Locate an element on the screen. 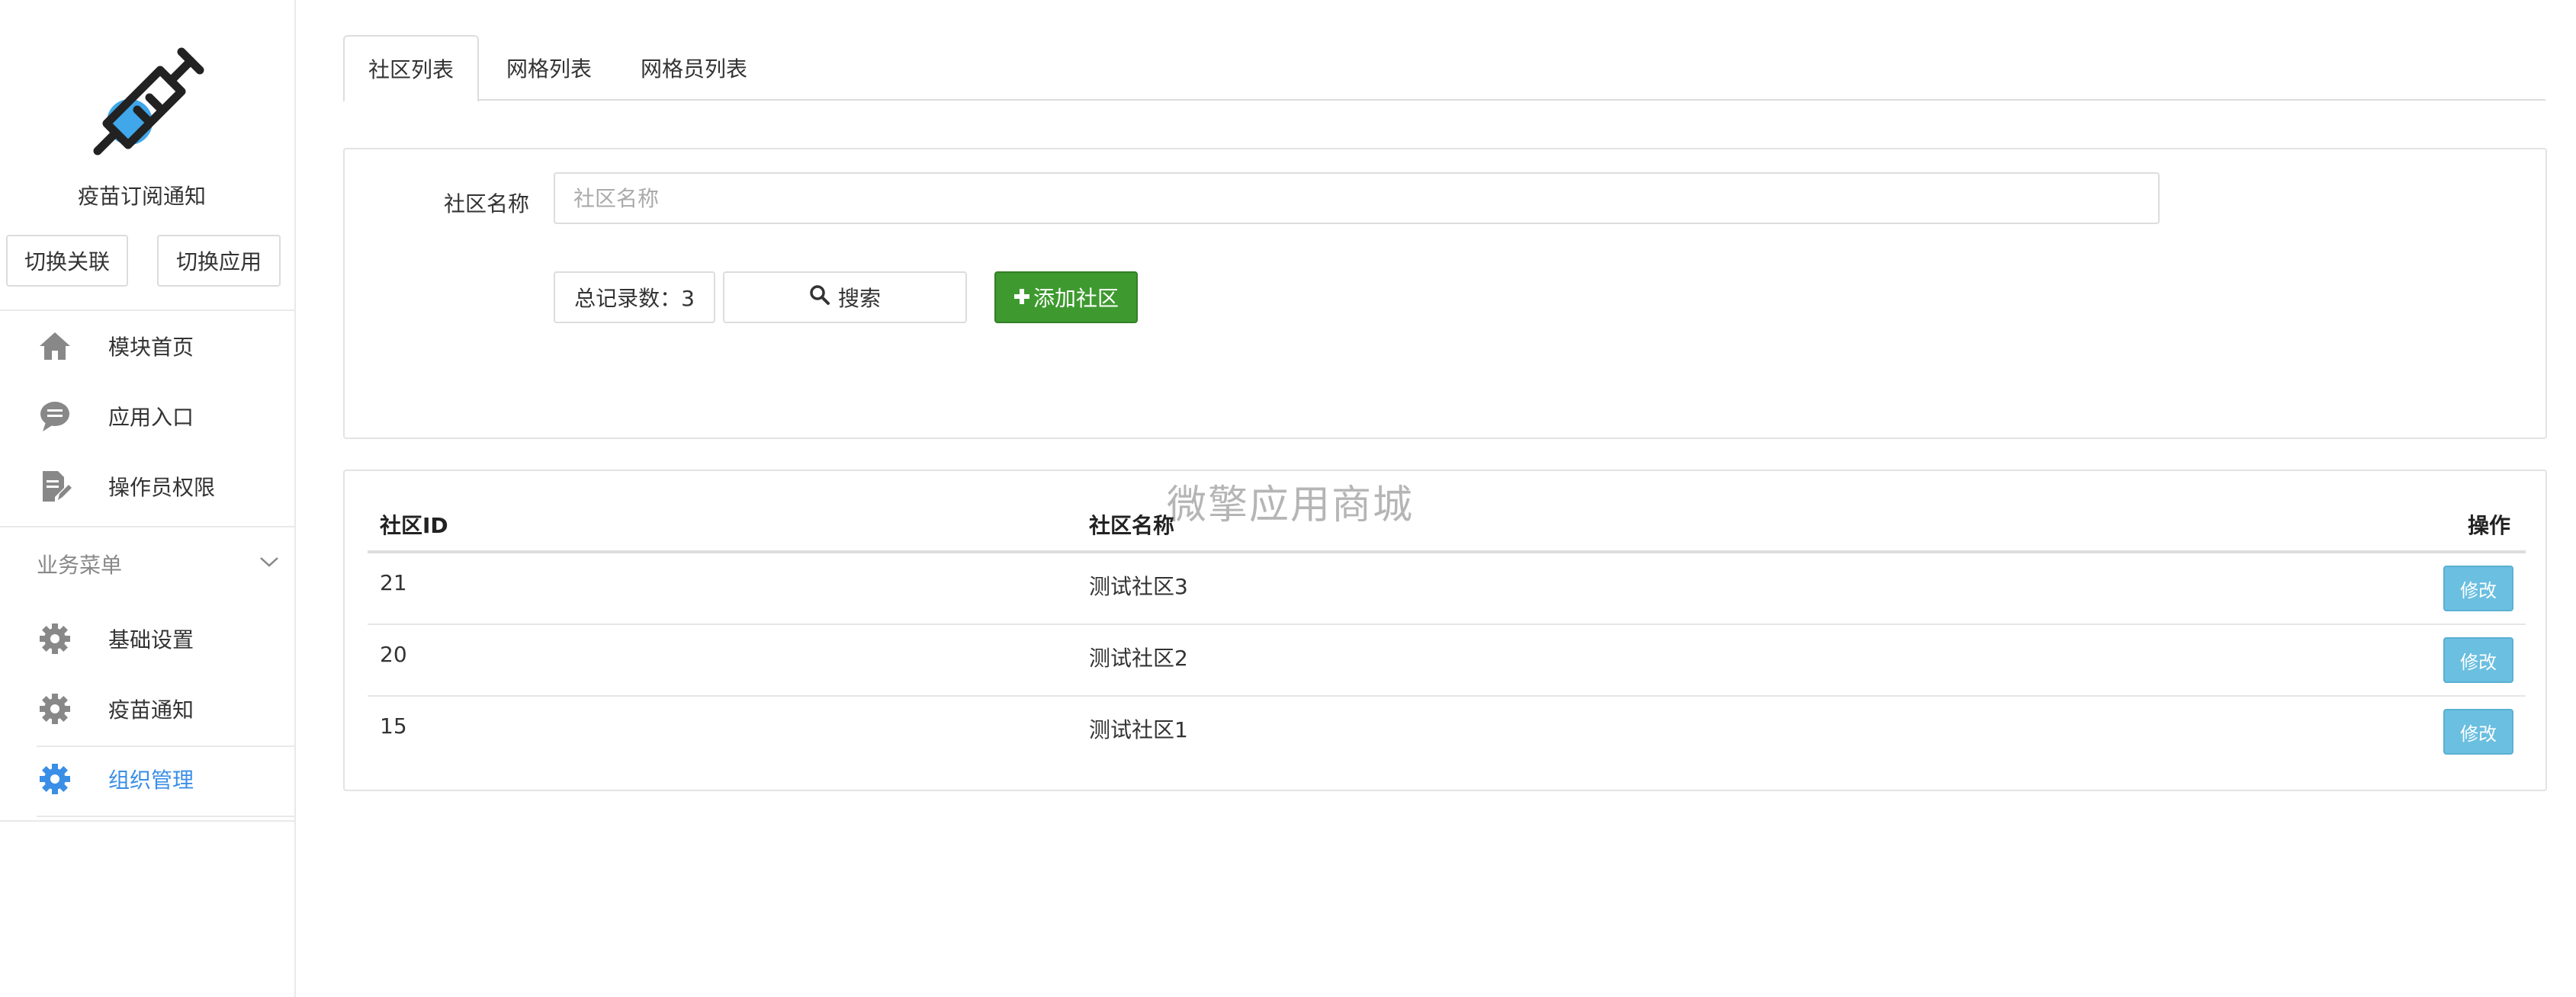 This screenshot has height=997, width=2576. column-header-community-name: 社区名称 is located at coordinates (1132, 525).